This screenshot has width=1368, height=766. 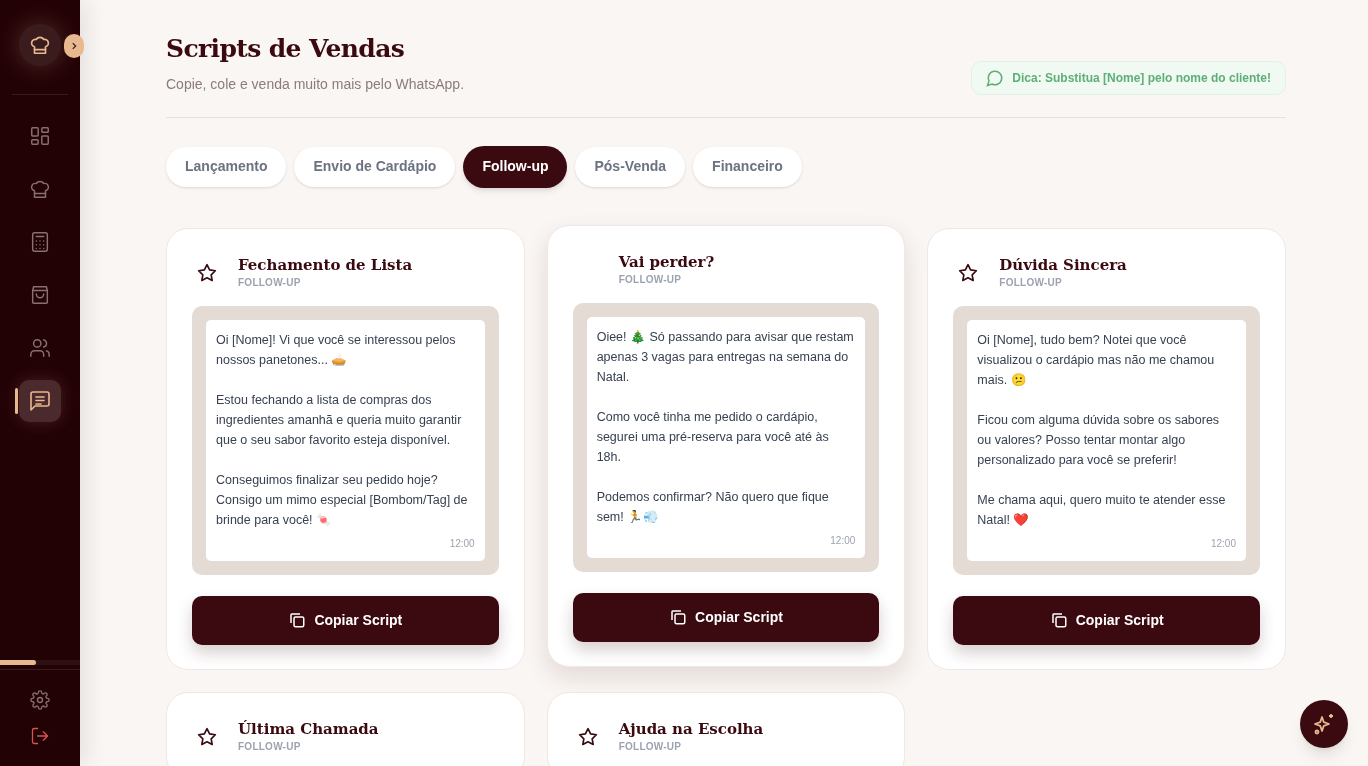 I want to click on chat-bubble-icon, so click(x=995, y=77).